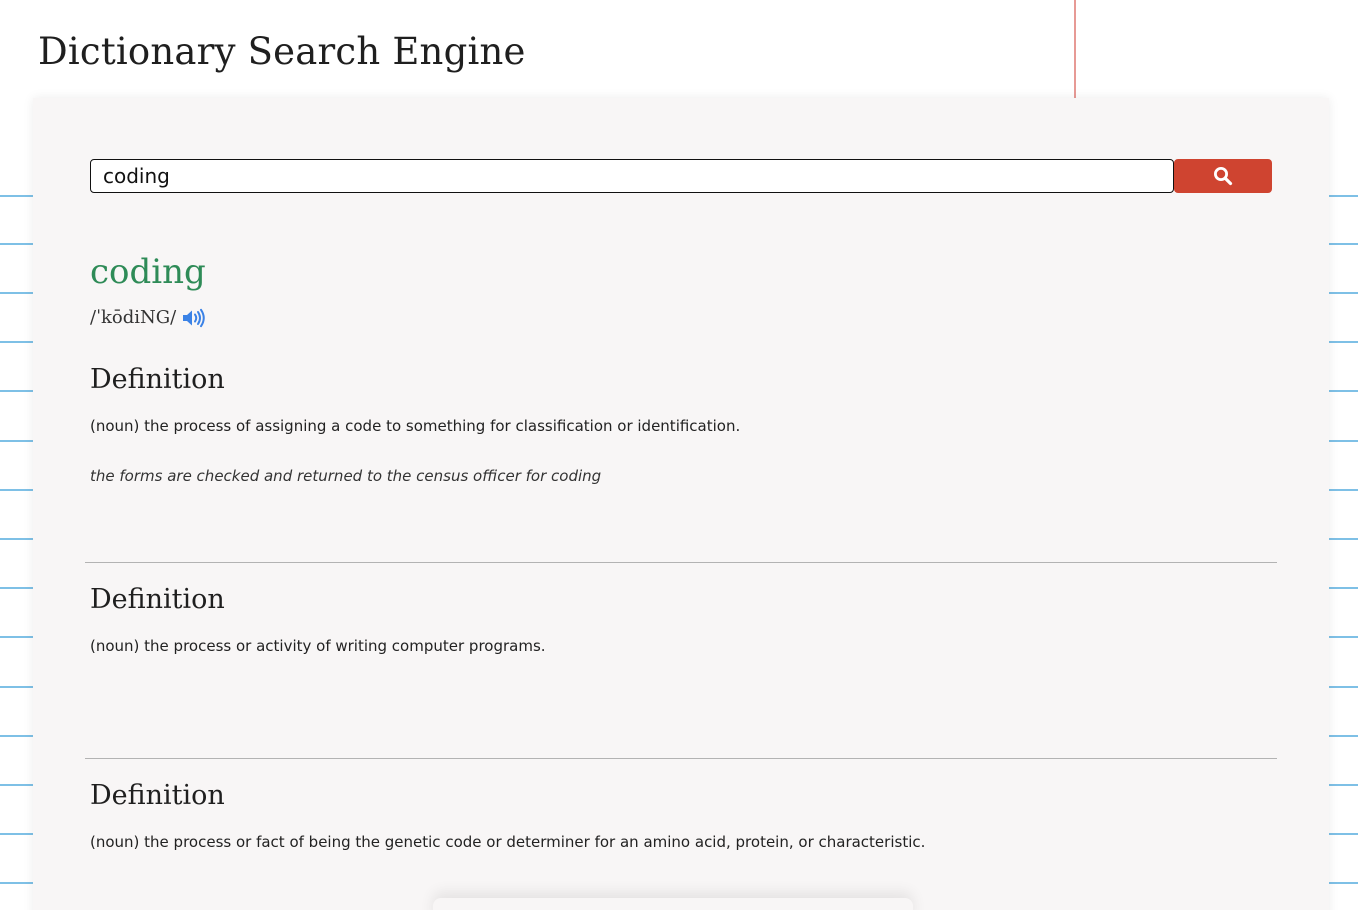  I want to click on search-button, so click(1223, 176).